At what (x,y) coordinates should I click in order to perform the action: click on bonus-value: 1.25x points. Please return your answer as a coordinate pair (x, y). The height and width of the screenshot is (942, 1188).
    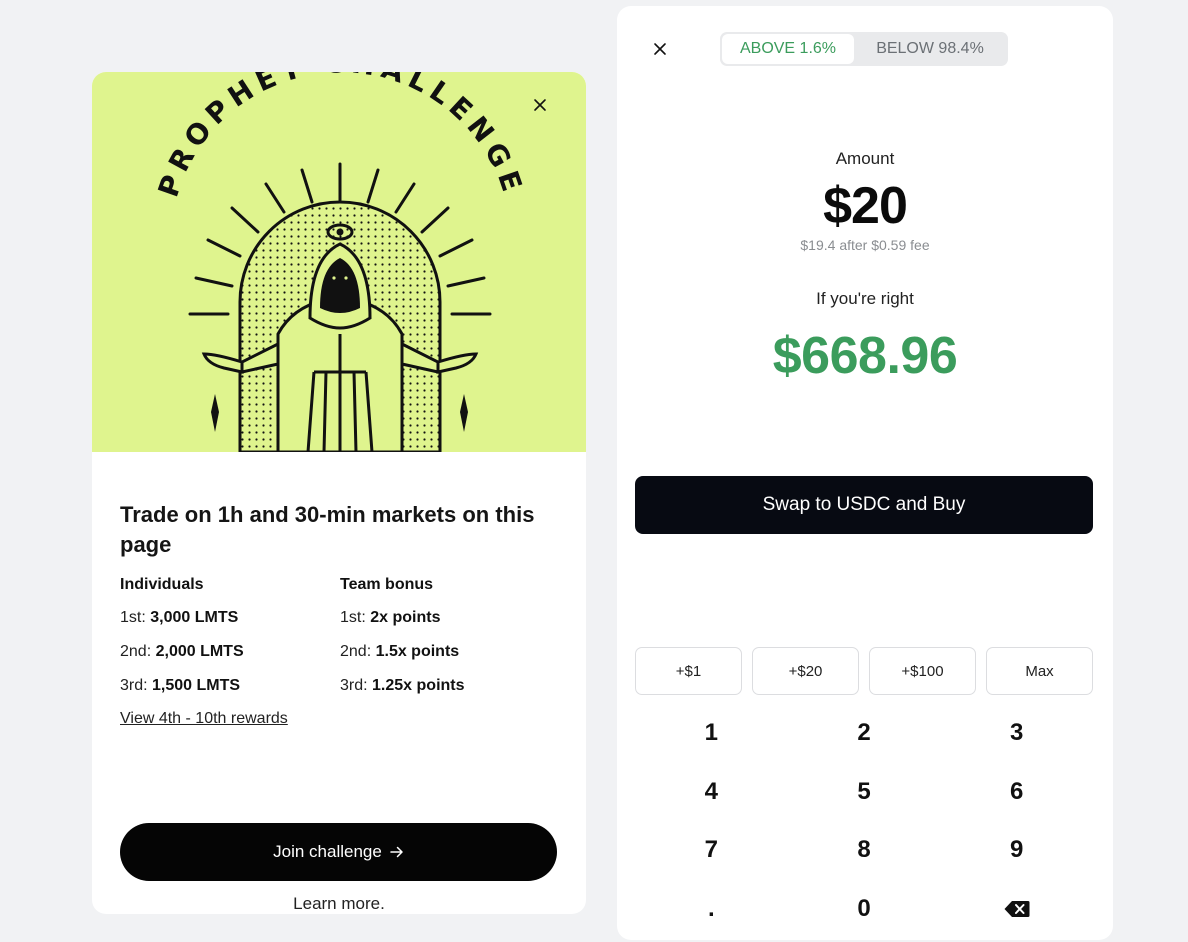
    Looking at the image, I should click on (418, 685).